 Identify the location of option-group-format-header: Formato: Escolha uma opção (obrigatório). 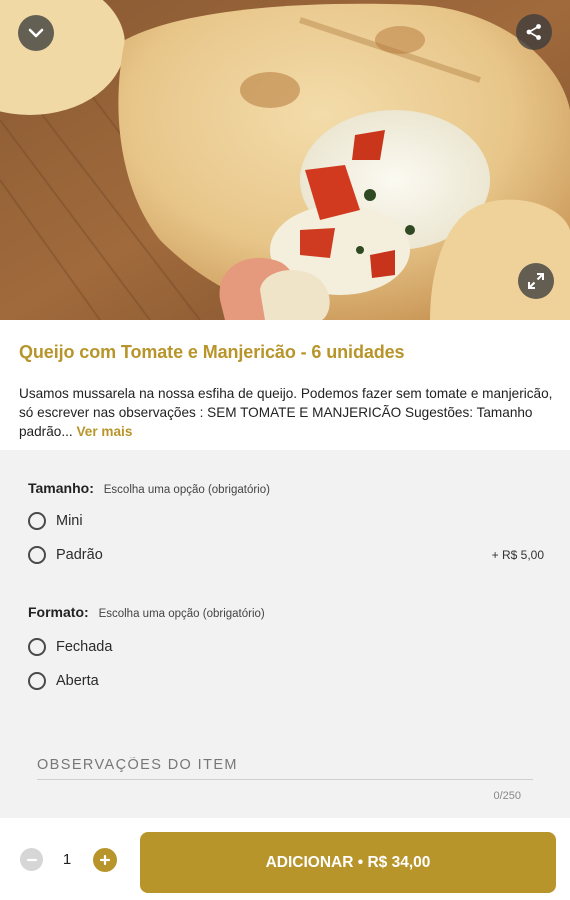
(146, 612).